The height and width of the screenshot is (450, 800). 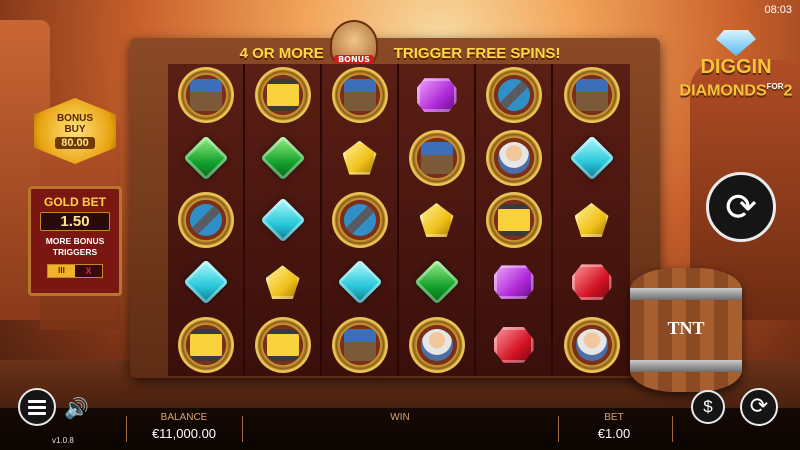 I want to click on bet-label: BET, so click(x=614, y=417).